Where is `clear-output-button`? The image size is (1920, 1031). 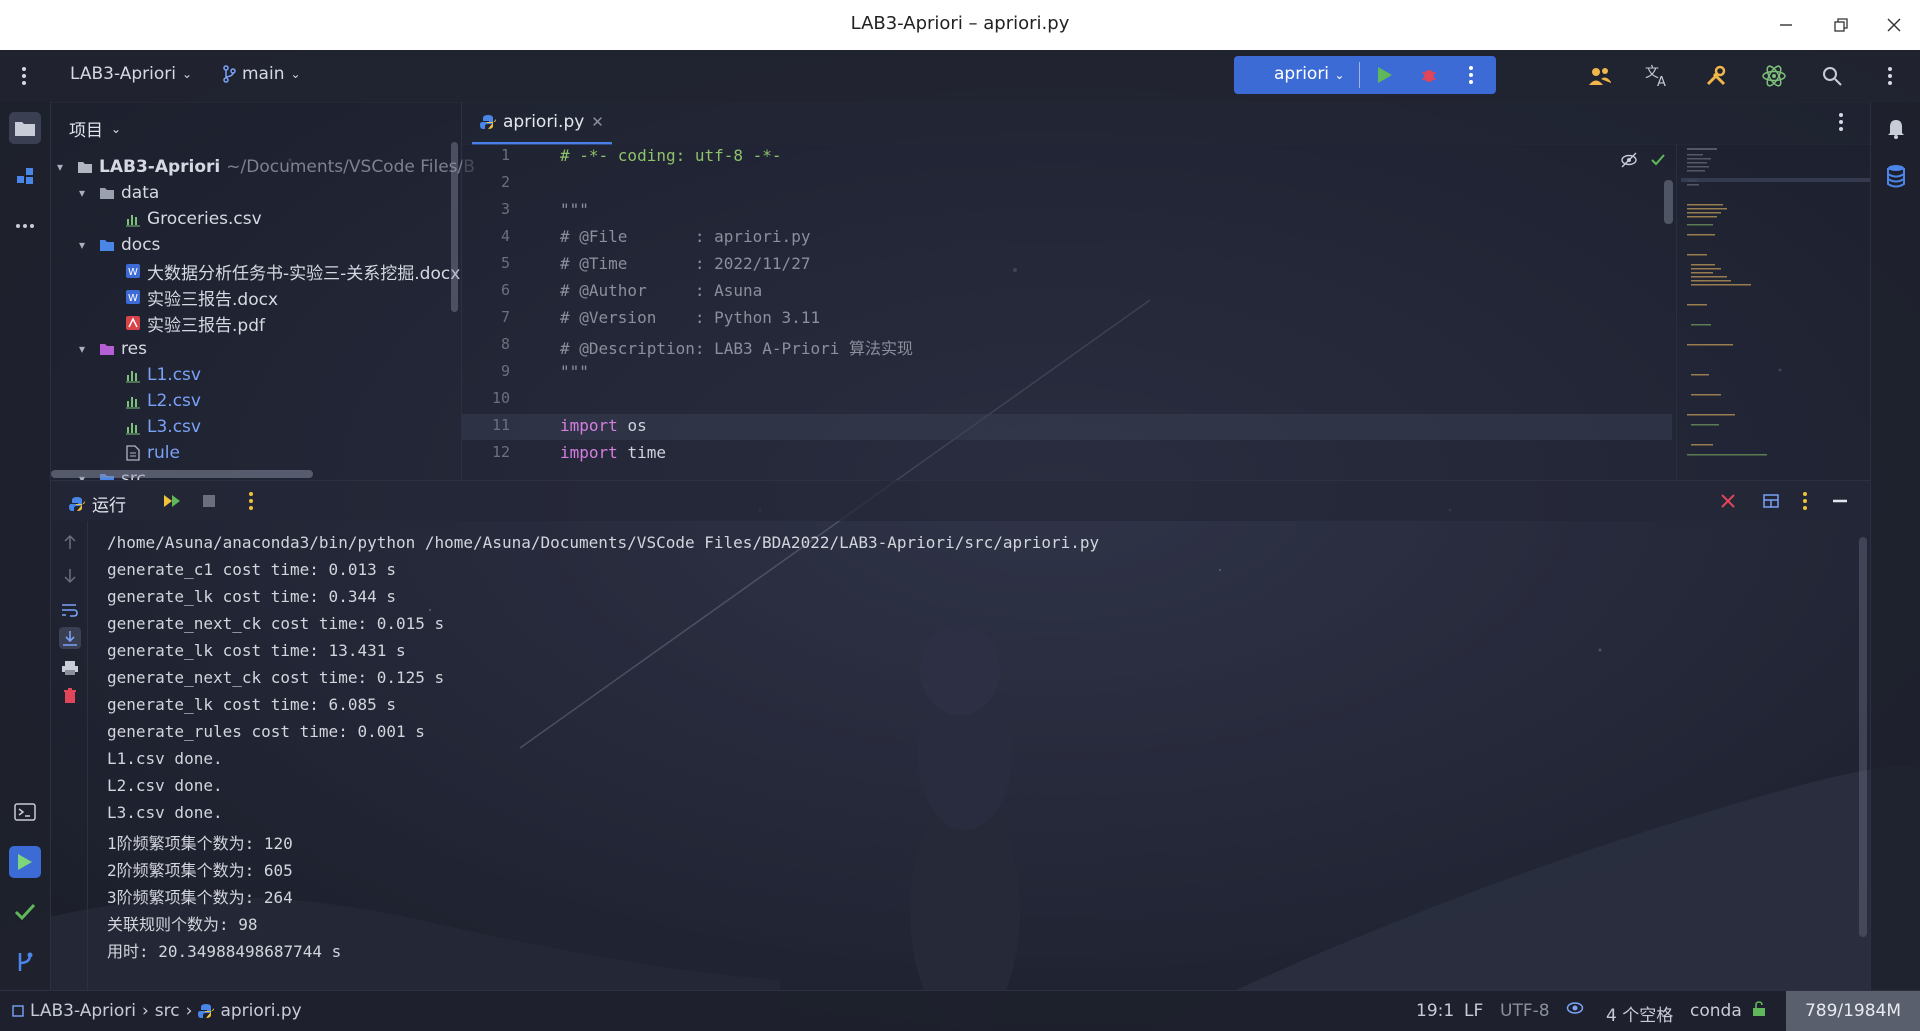
clear-output-button is located at coordinates (70, 696).